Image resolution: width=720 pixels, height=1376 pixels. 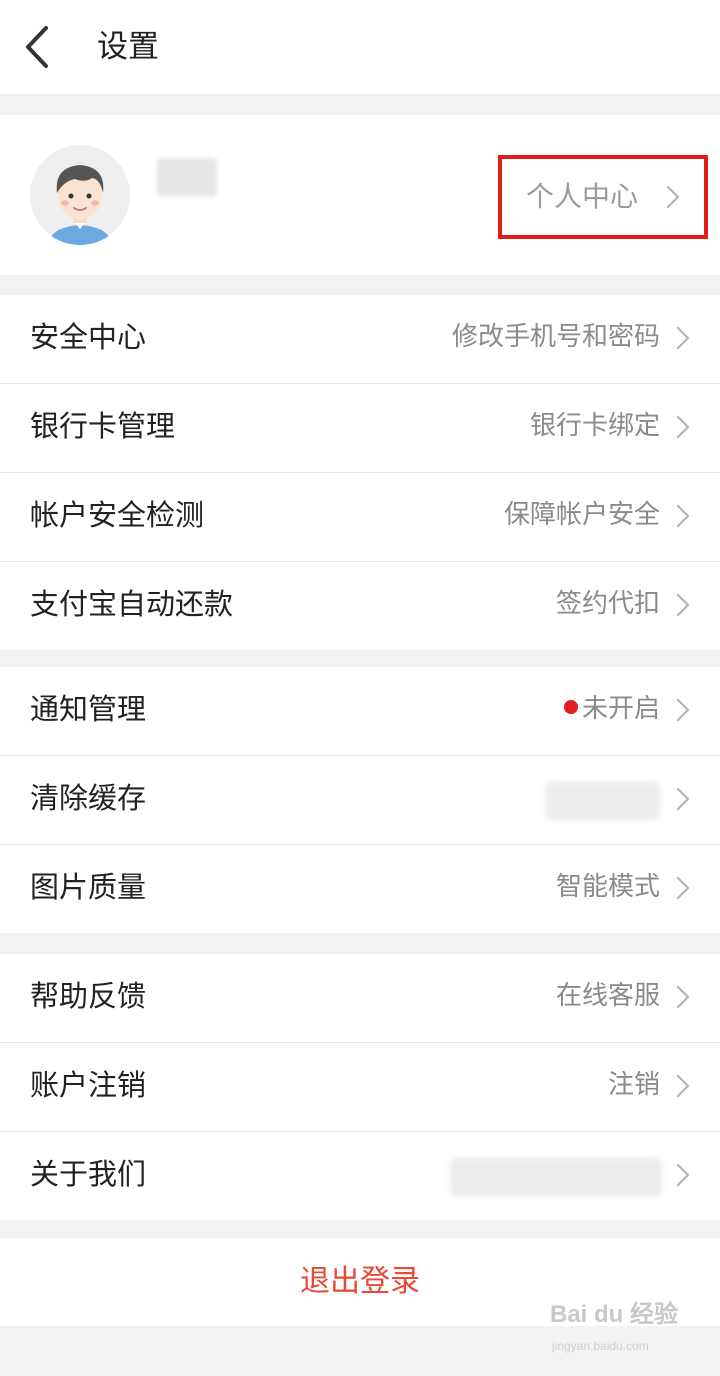 I want to click on chevron-left-icon, so click(x=37, y=47).